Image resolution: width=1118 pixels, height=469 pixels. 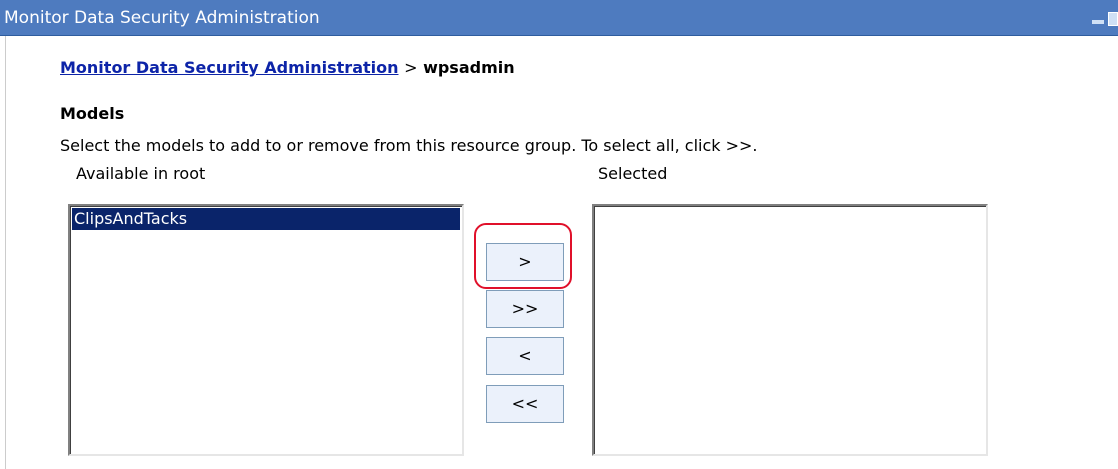 I want to click on selected-list-label: Selected, so click(x=633, y=173).